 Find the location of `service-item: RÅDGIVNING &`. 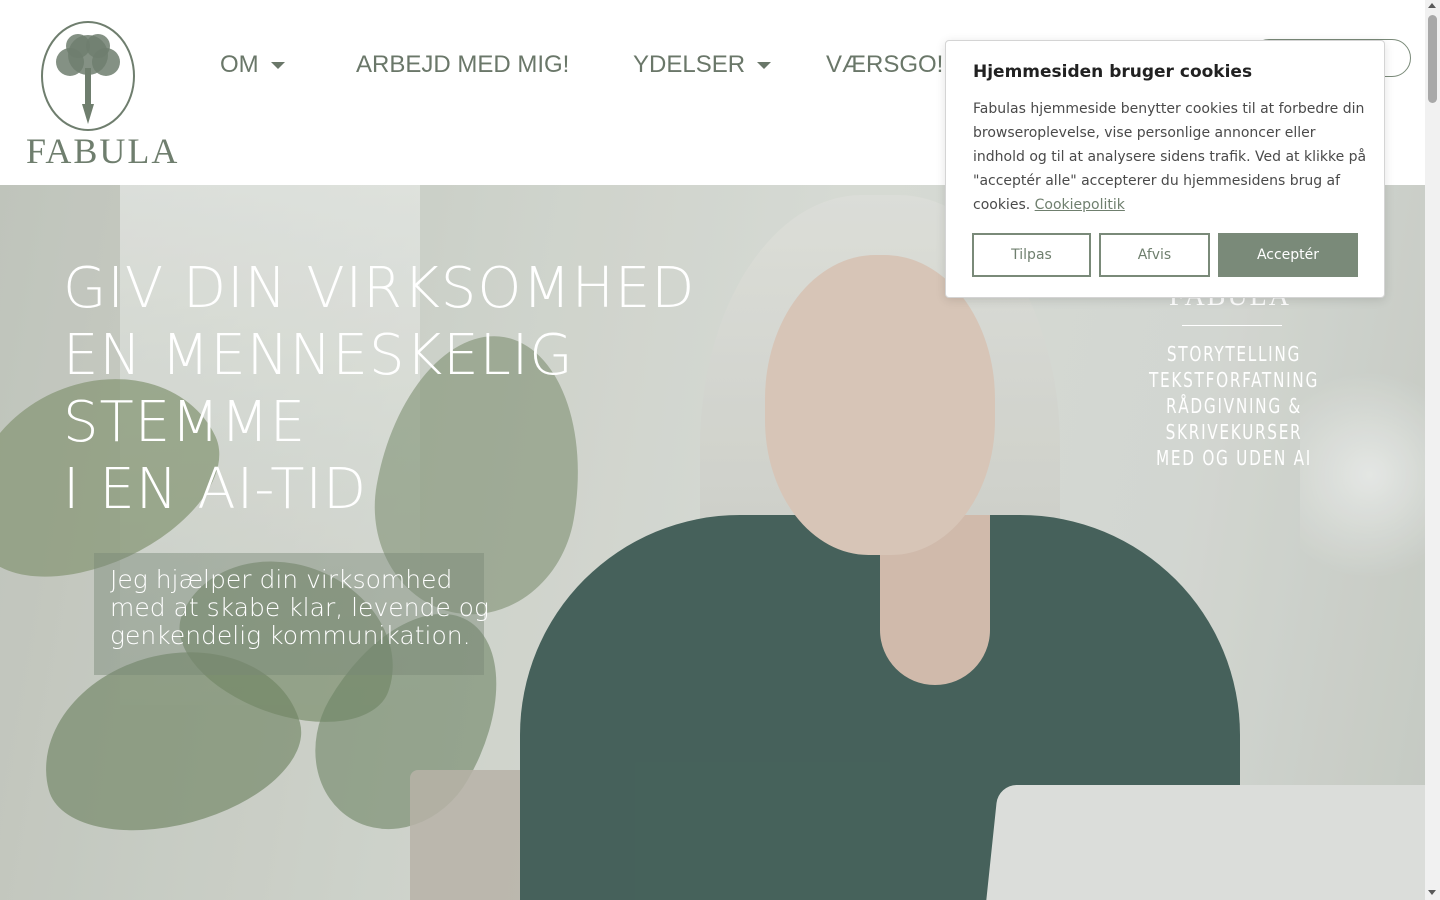

service-item: RÅDGIVNING & is located at coordinates (1234, 406).